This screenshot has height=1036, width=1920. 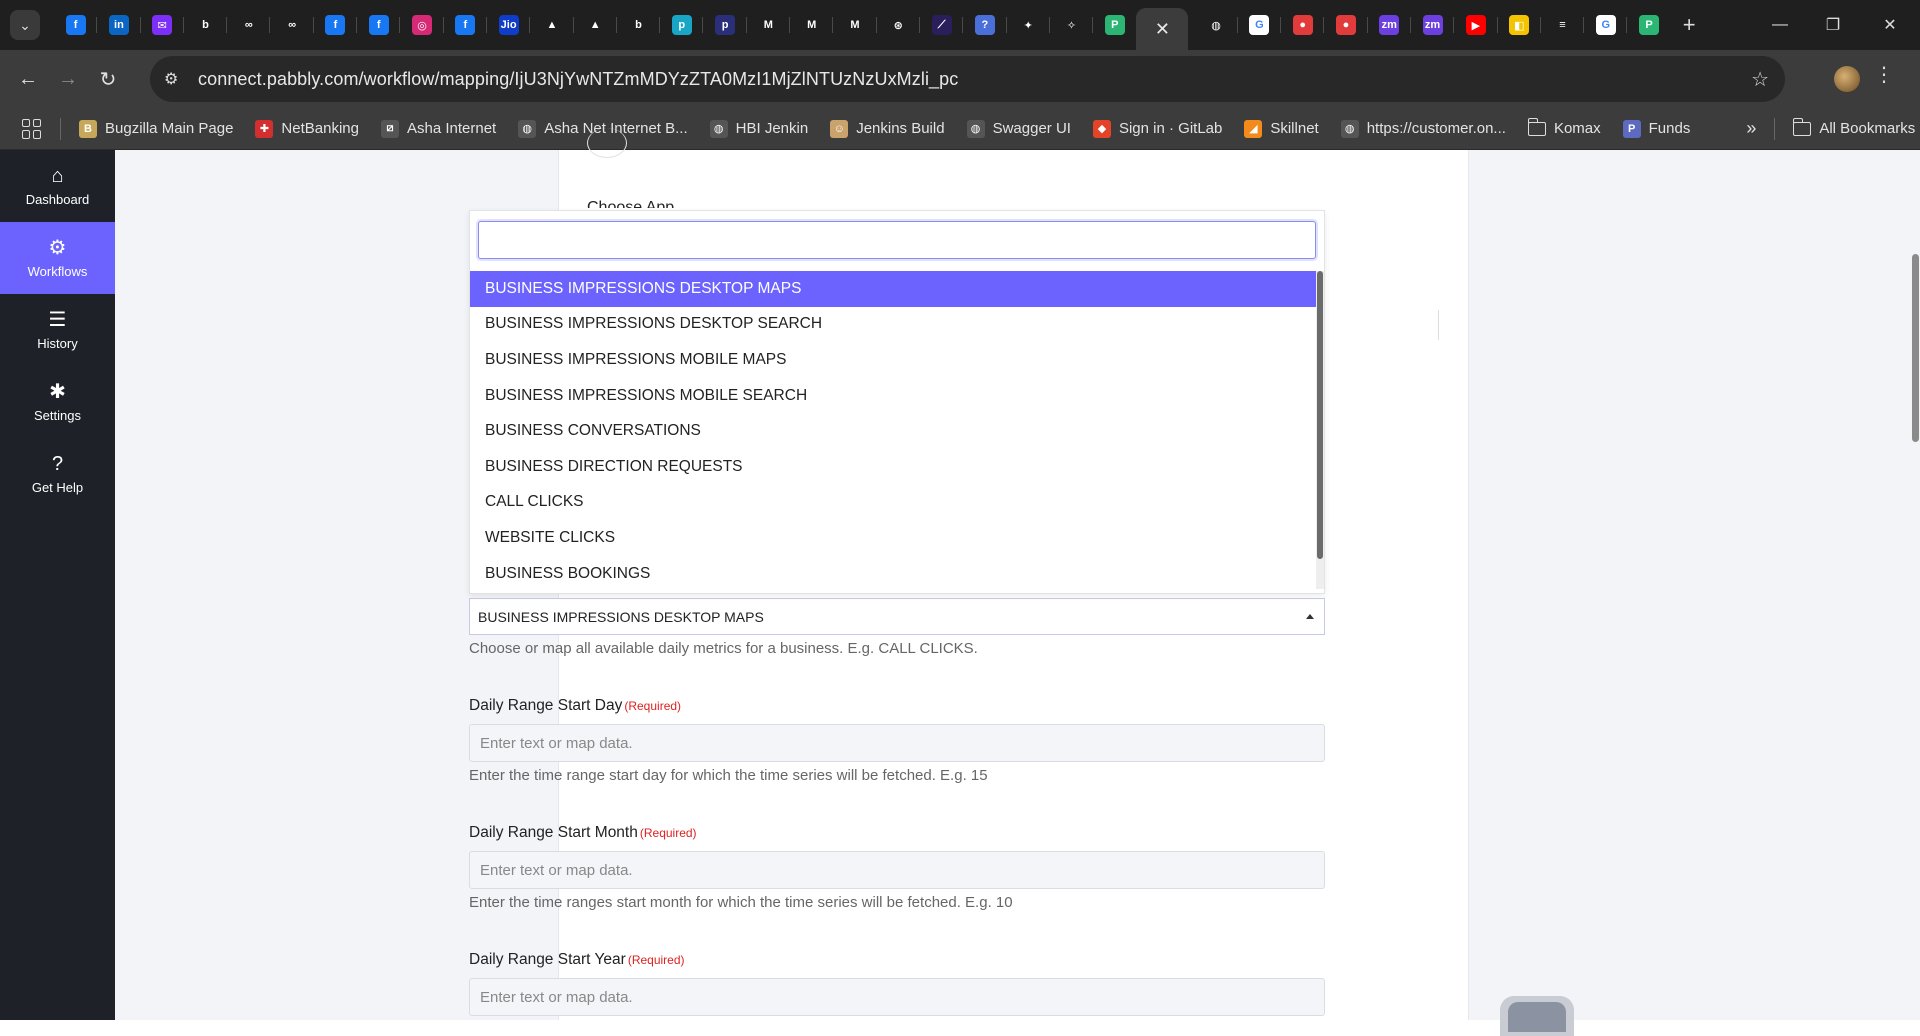 I want to click on browser-tab: ✧, so click(x=1072, y=25).